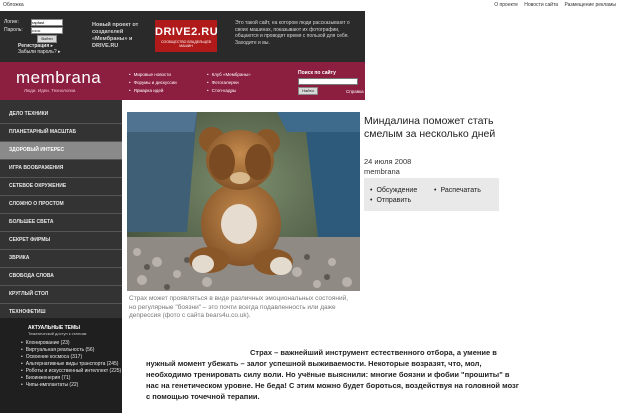 The height and width of the screenshot is (413, 625). Describe the element at coordinates (187, 32) in the screenshot. I see `drive2-logo-text: DRIVE2.RU` at that location.